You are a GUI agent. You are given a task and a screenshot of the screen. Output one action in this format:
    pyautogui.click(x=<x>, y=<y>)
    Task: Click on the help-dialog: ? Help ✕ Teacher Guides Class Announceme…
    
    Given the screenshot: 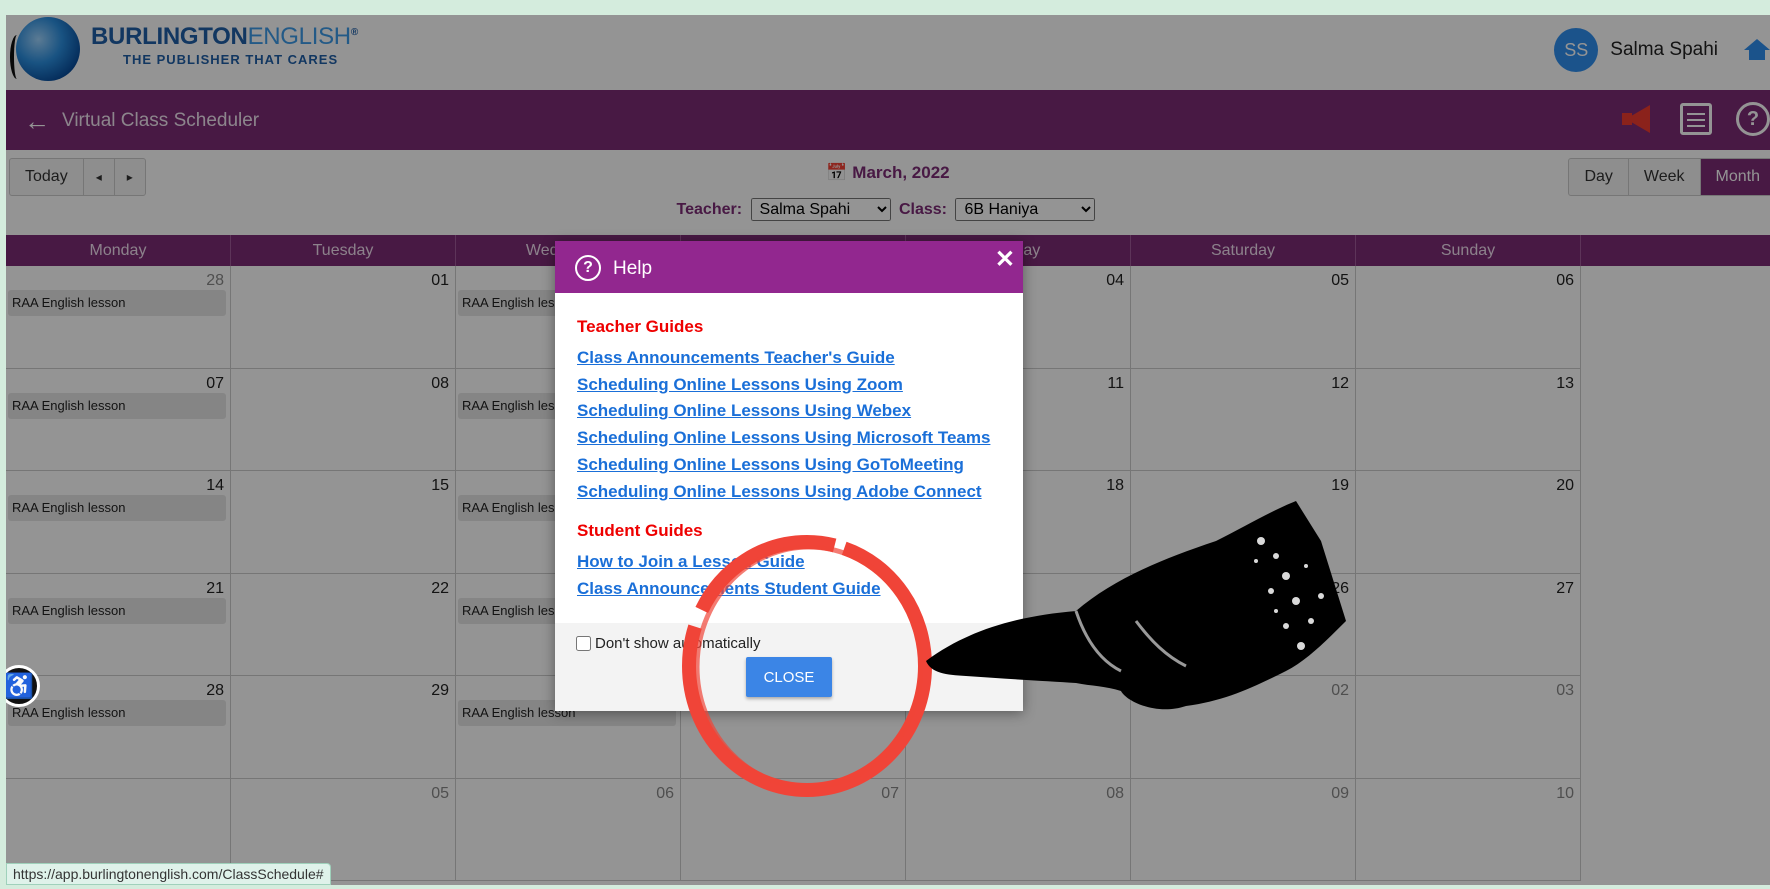 What is the action you would take?
    pyautogui.click(x=789, y=476)
    